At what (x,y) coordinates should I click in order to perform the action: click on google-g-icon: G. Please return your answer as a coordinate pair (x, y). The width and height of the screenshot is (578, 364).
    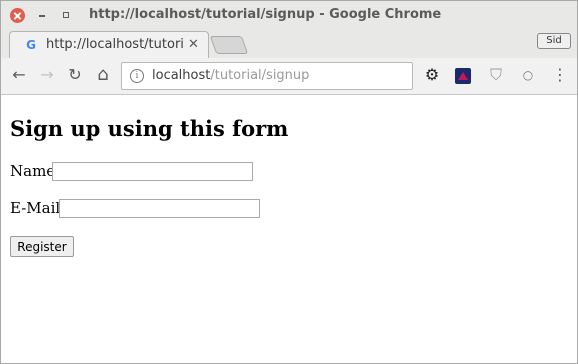
    Looking at the image, I should click on (31, 45).